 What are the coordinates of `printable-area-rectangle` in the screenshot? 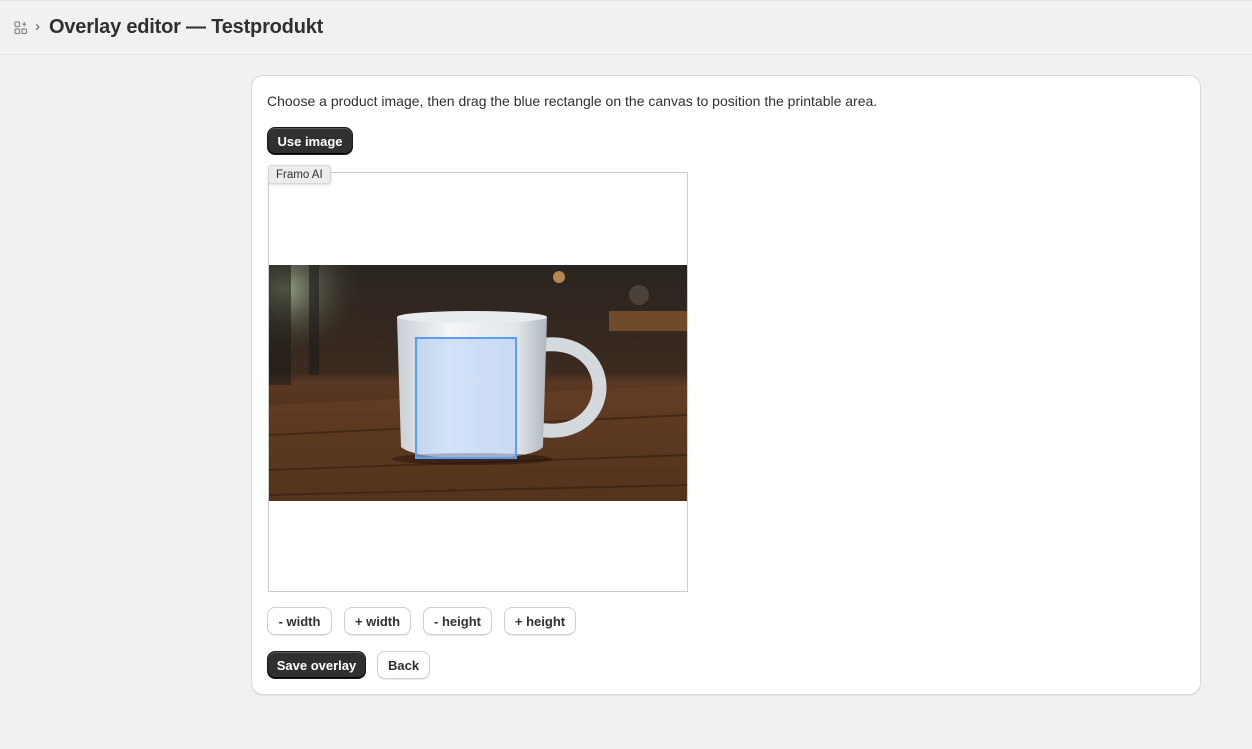 It's located at (466, 398).